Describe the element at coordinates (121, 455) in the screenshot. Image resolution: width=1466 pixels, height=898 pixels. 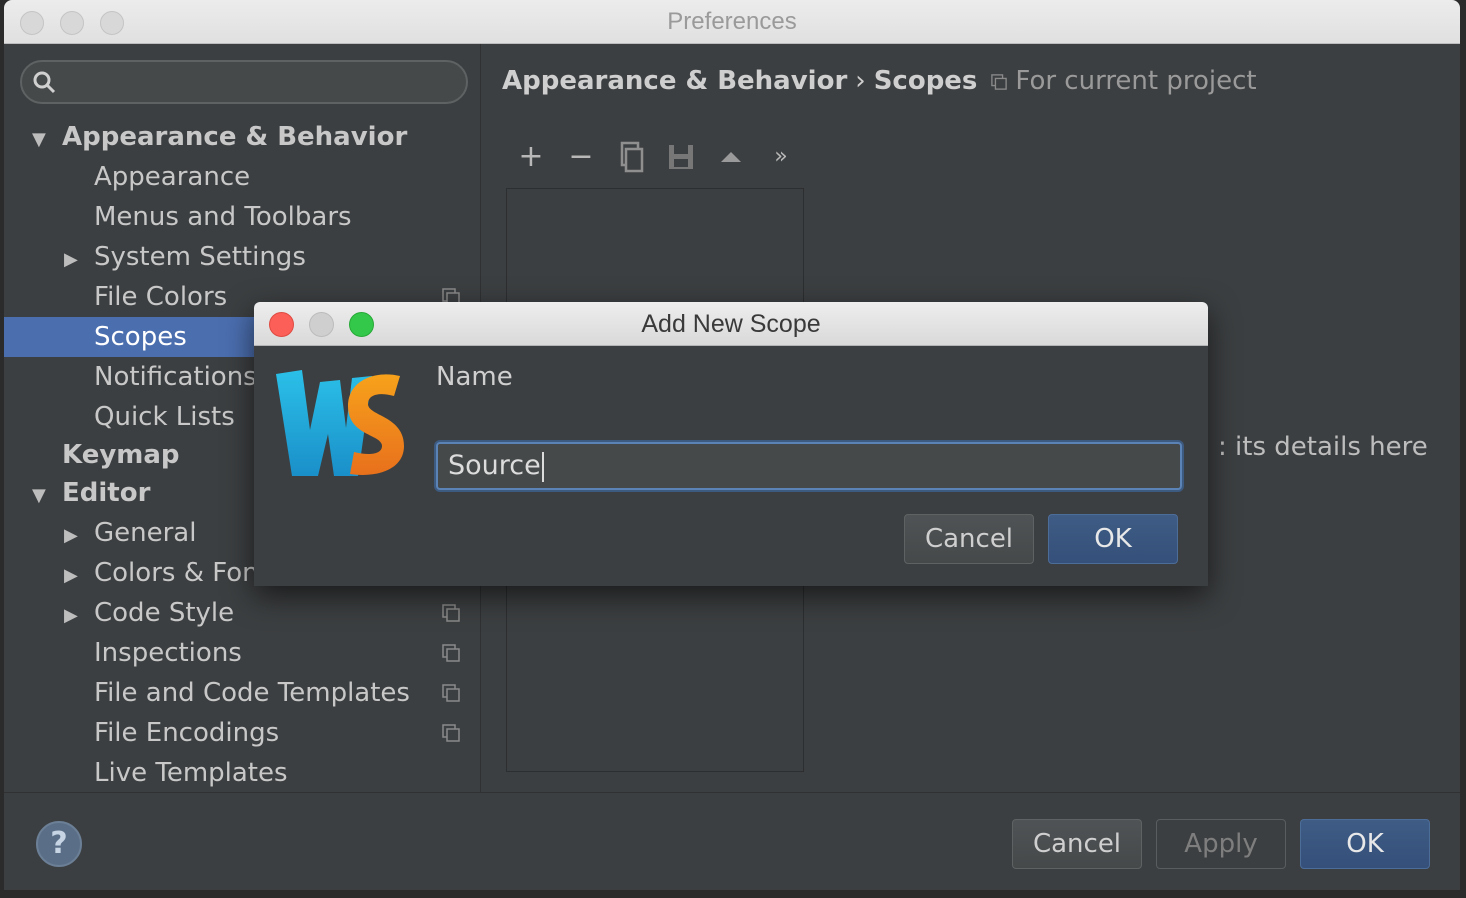
I see `tree-item-keymap: Keymap` at that location.